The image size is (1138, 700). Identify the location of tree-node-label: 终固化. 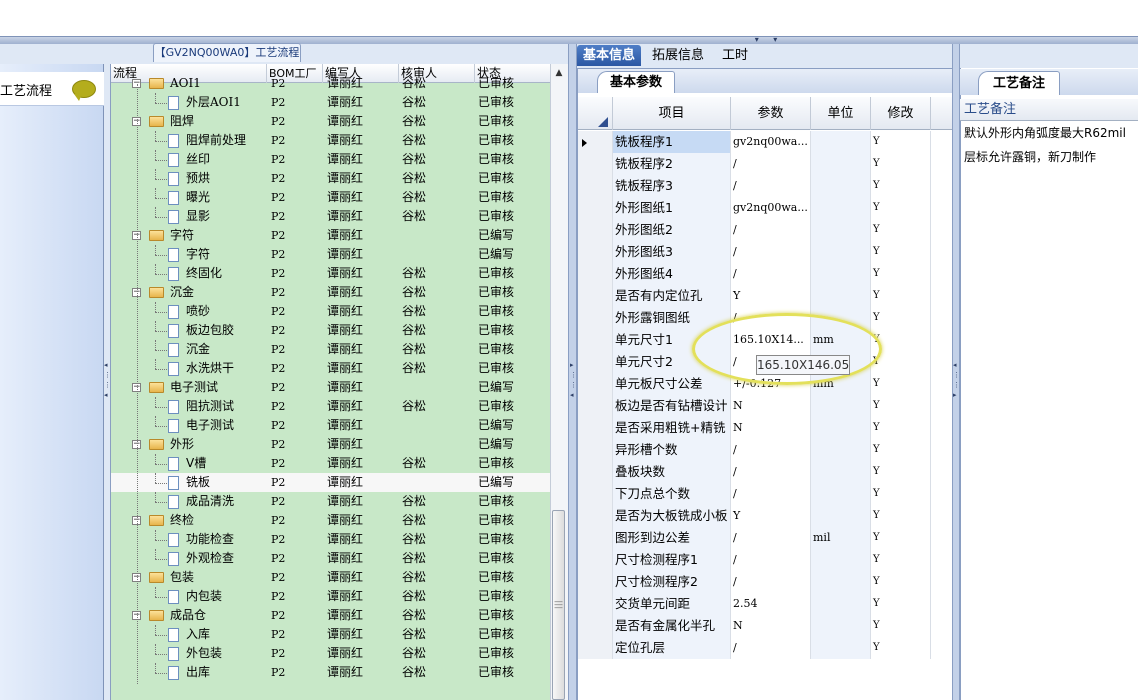
(204, 273).